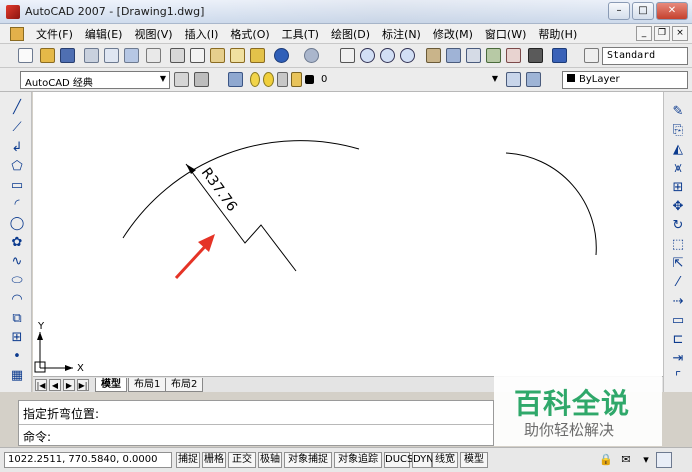 This screenshot has height=472, width=692. What do you see at coordinates (41, 385) in the screenshot?
I see `first-tab-button: |◀` at bounding box center [41, 385].